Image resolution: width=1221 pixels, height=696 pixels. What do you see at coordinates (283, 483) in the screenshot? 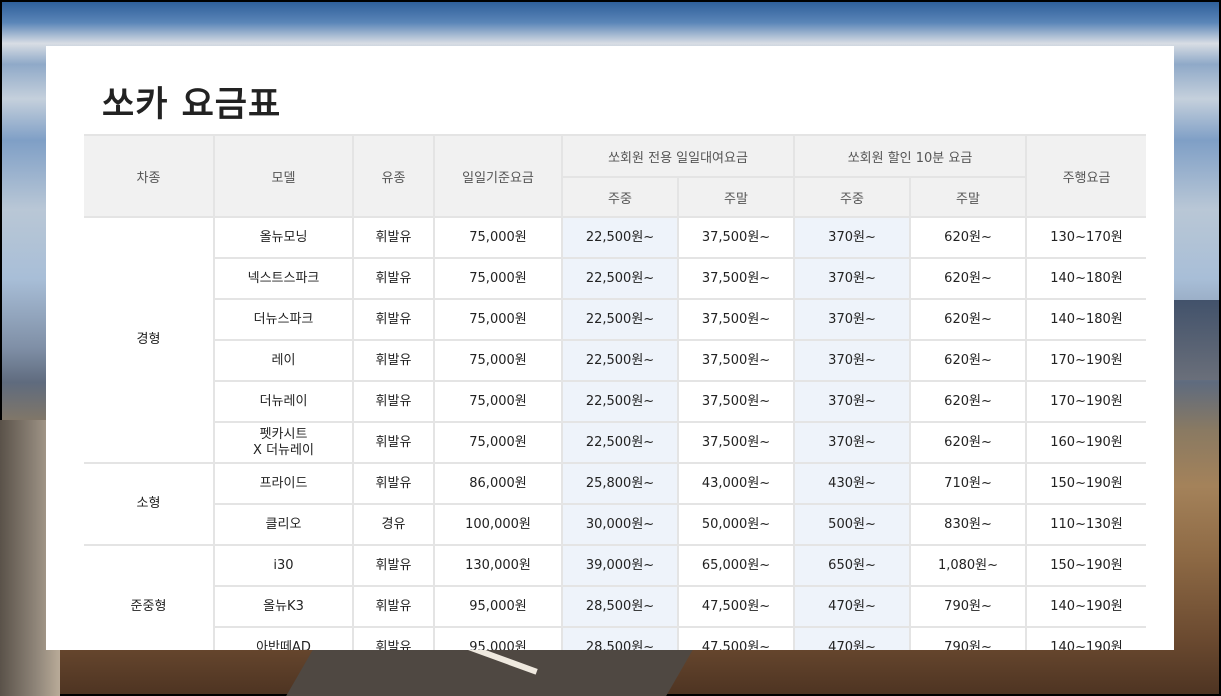
I see `model-cell: 프라이드` at bounding box center [283, 483].